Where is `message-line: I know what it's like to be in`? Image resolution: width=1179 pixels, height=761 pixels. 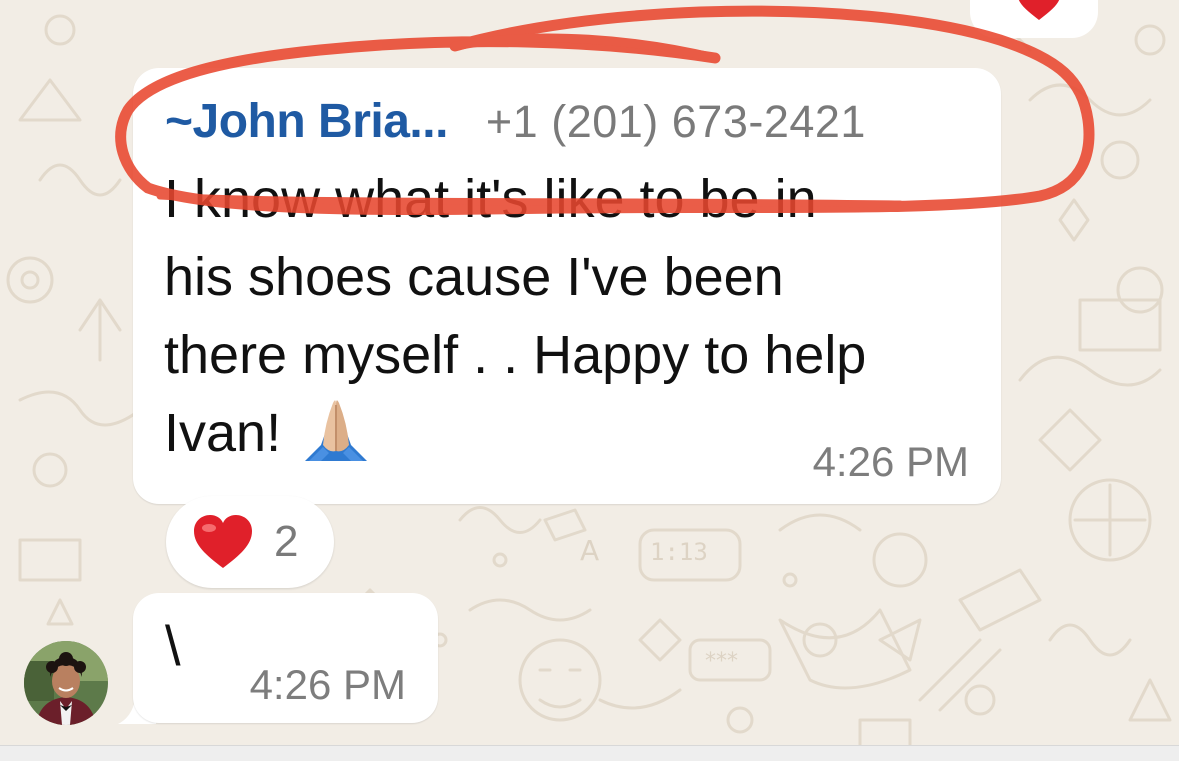
message-line: I know what it's like to be in is located at coordinates (490, 199).